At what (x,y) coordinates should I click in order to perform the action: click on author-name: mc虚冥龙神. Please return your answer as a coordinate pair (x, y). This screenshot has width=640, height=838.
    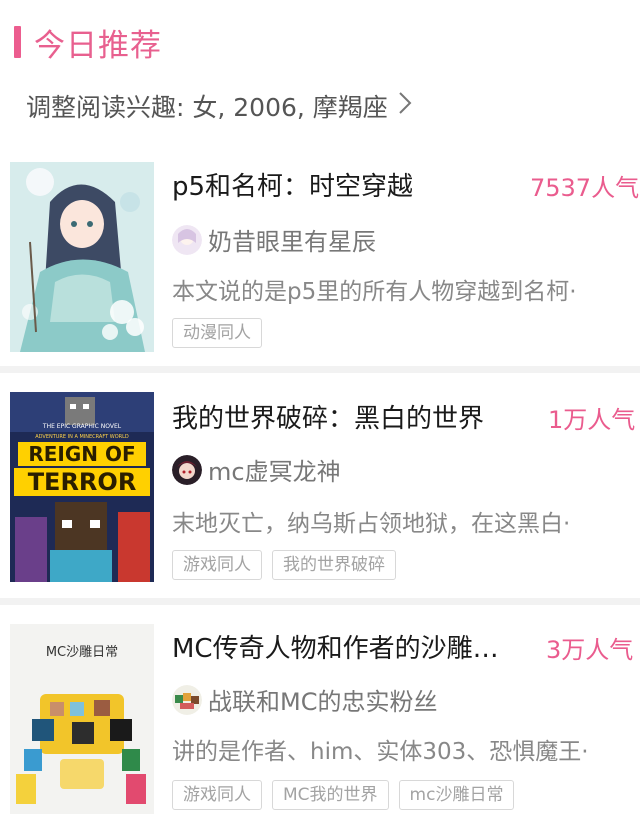
    Looking at the image, I should click on (274, 472).